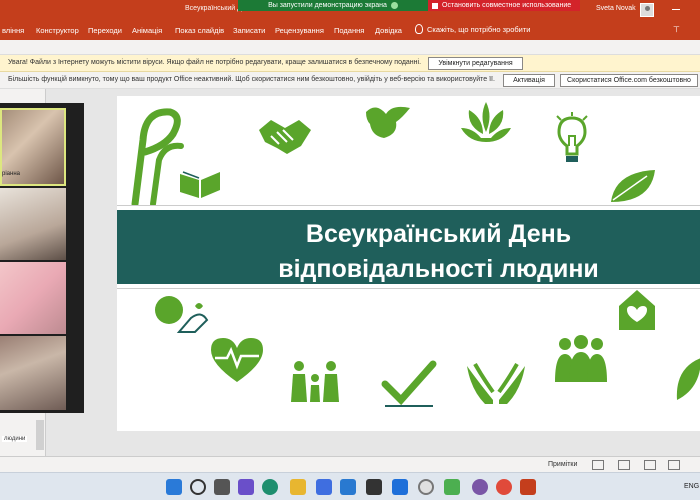  I want to click on language-indicator: ENG, so click(691, 486).